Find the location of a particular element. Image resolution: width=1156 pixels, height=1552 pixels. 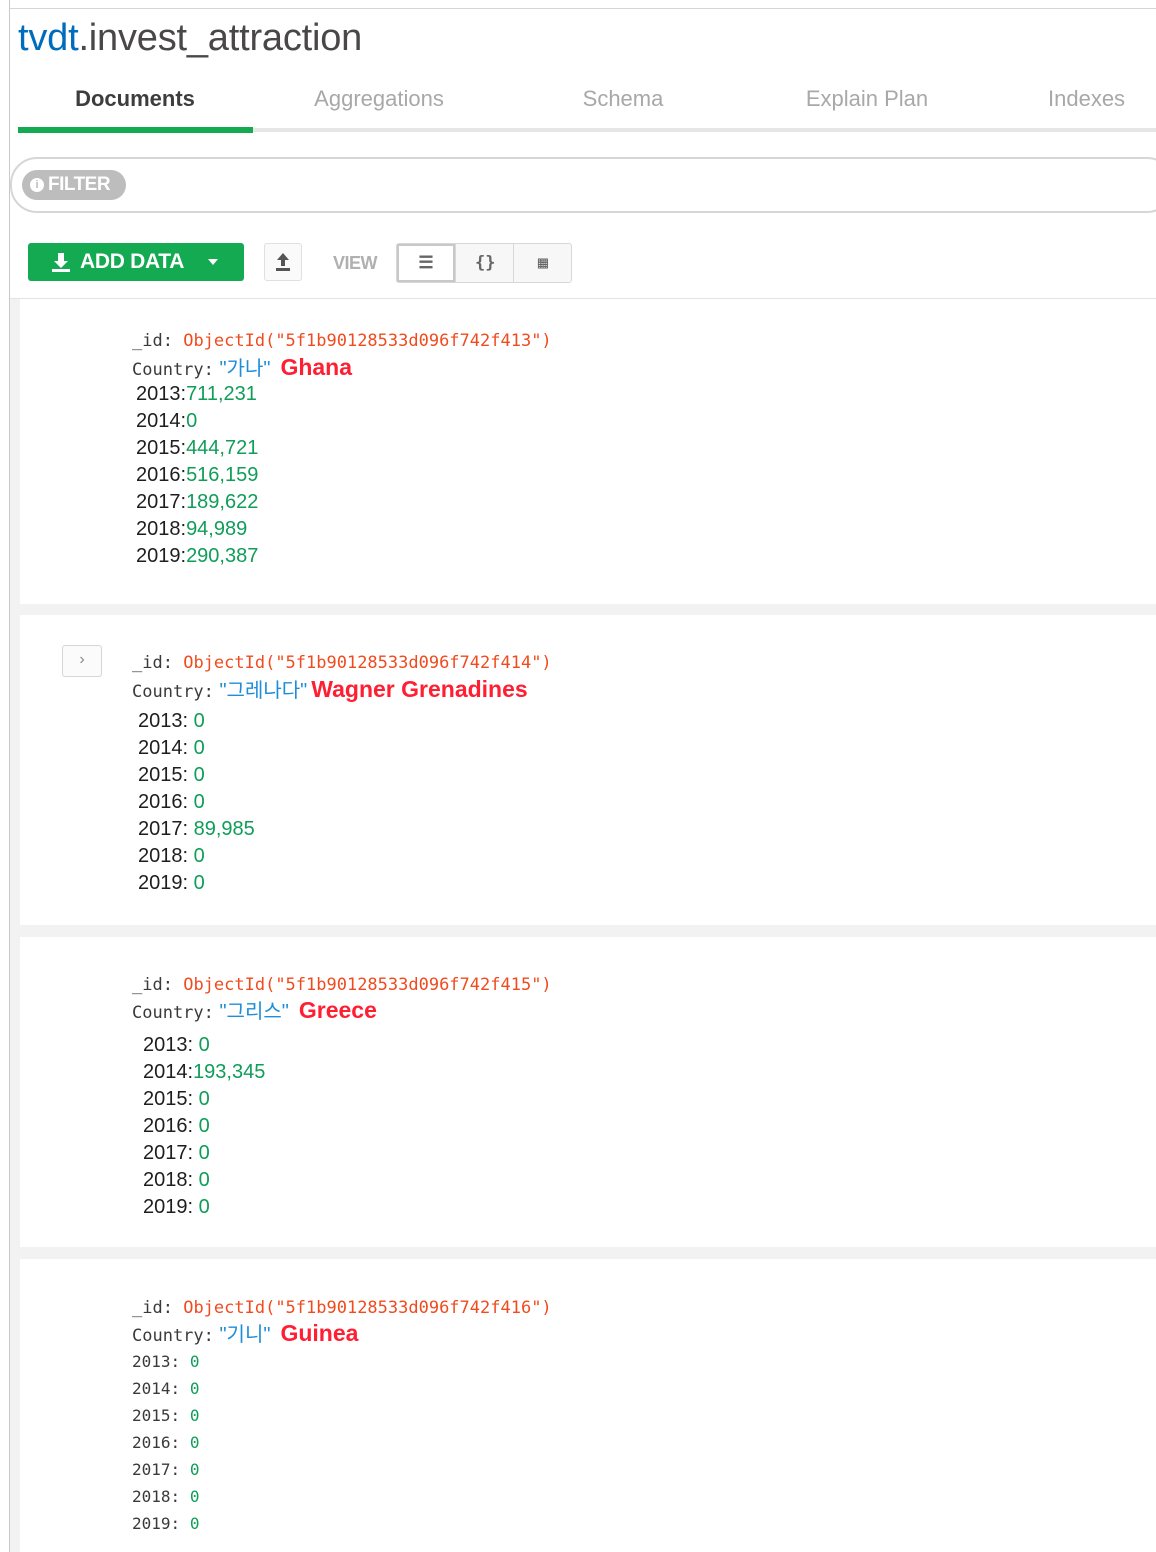

country-value: "그리스" is located at coordinates (254, 1012).